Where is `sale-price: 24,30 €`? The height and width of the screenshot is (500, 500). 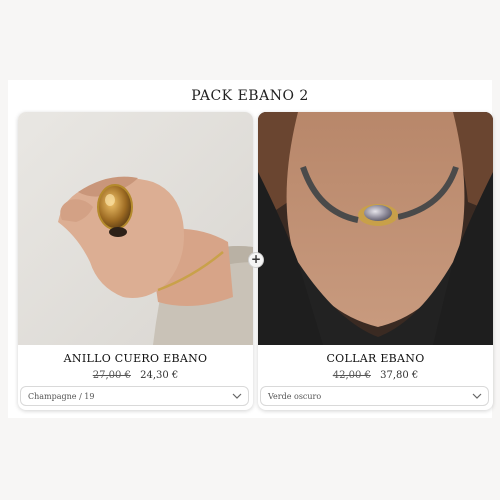
sale-price: 24,30 € is located at coordinates (159, 375).